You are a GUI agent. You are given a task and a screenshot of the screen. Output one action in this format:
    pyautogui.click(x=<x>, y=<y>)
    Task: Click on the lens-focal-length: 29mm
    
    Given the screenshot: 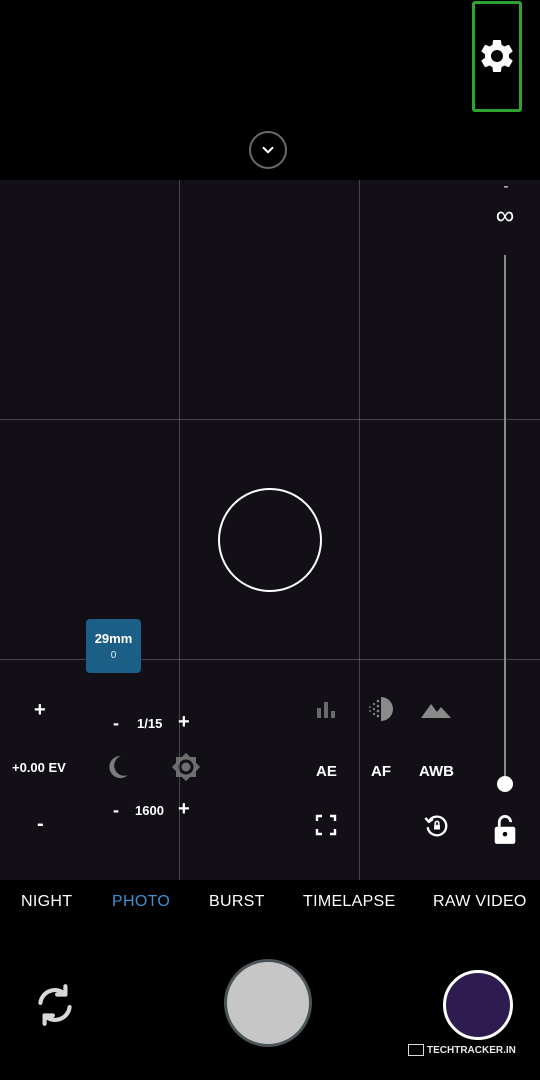 What is the action you would take?
    pyautogui.click(x=113, y=638)
    